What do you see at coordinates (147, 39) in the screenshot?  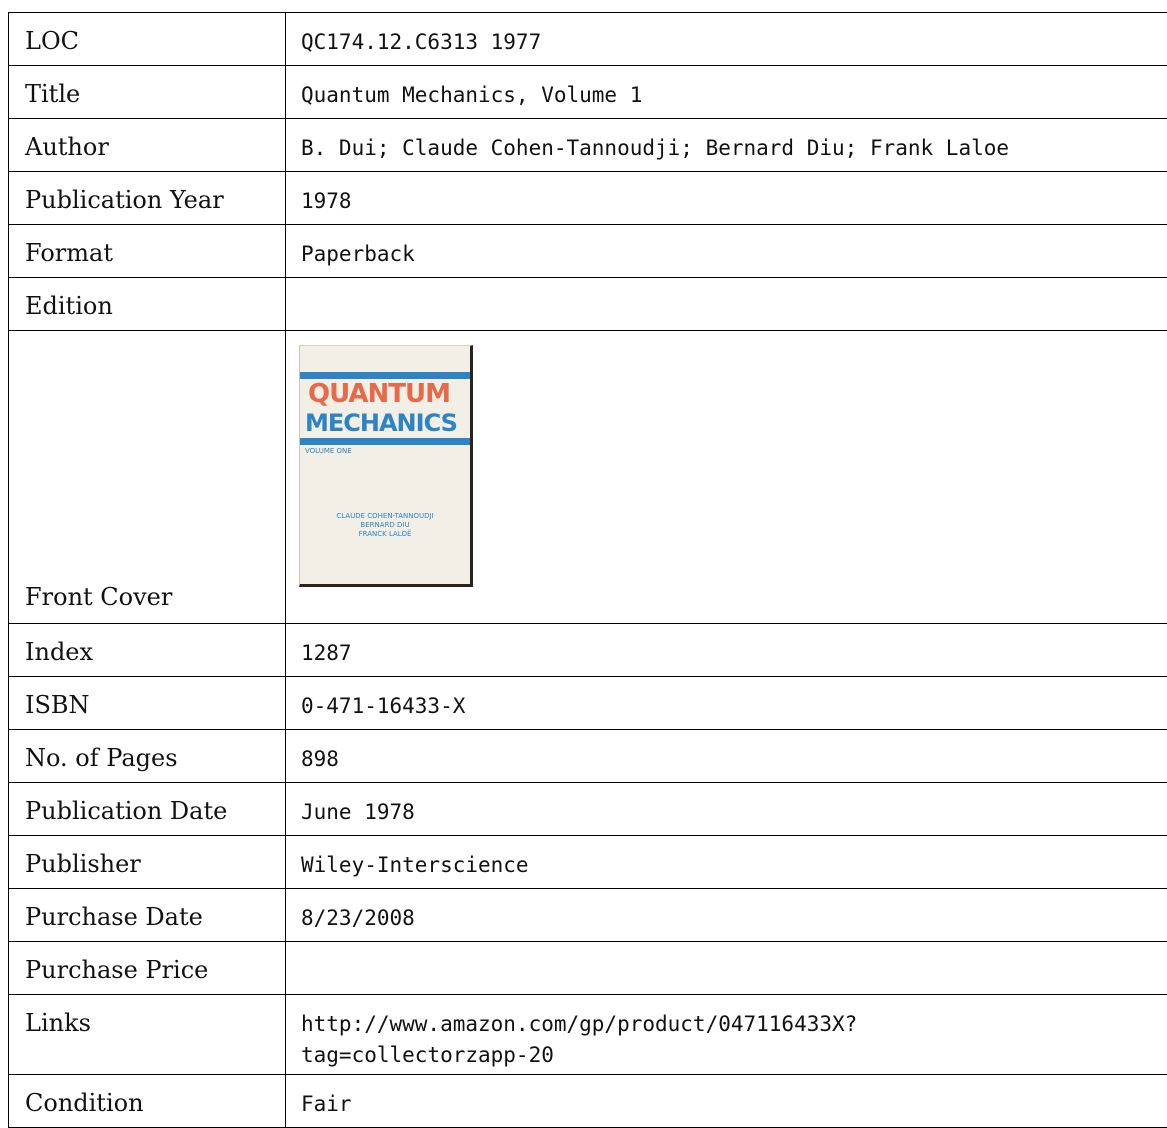 I see `label-loc: LOC` at bounding box center [147, 39].